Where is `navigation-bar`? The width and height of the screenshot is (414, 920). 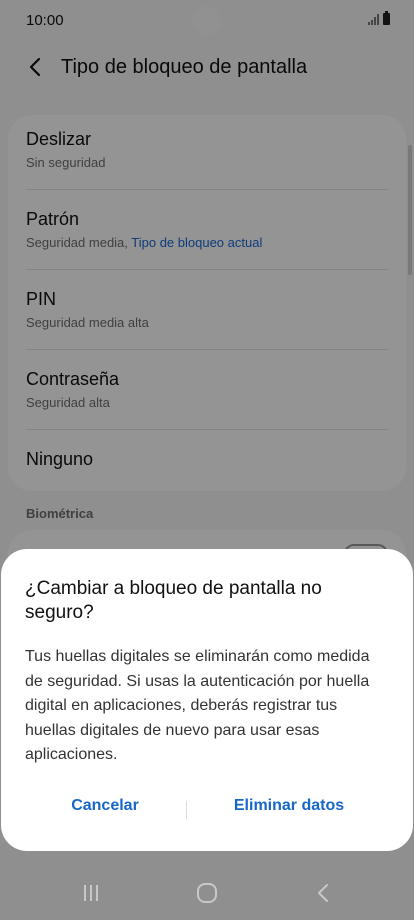
navigation-bar is located at coordinates (207, 893).